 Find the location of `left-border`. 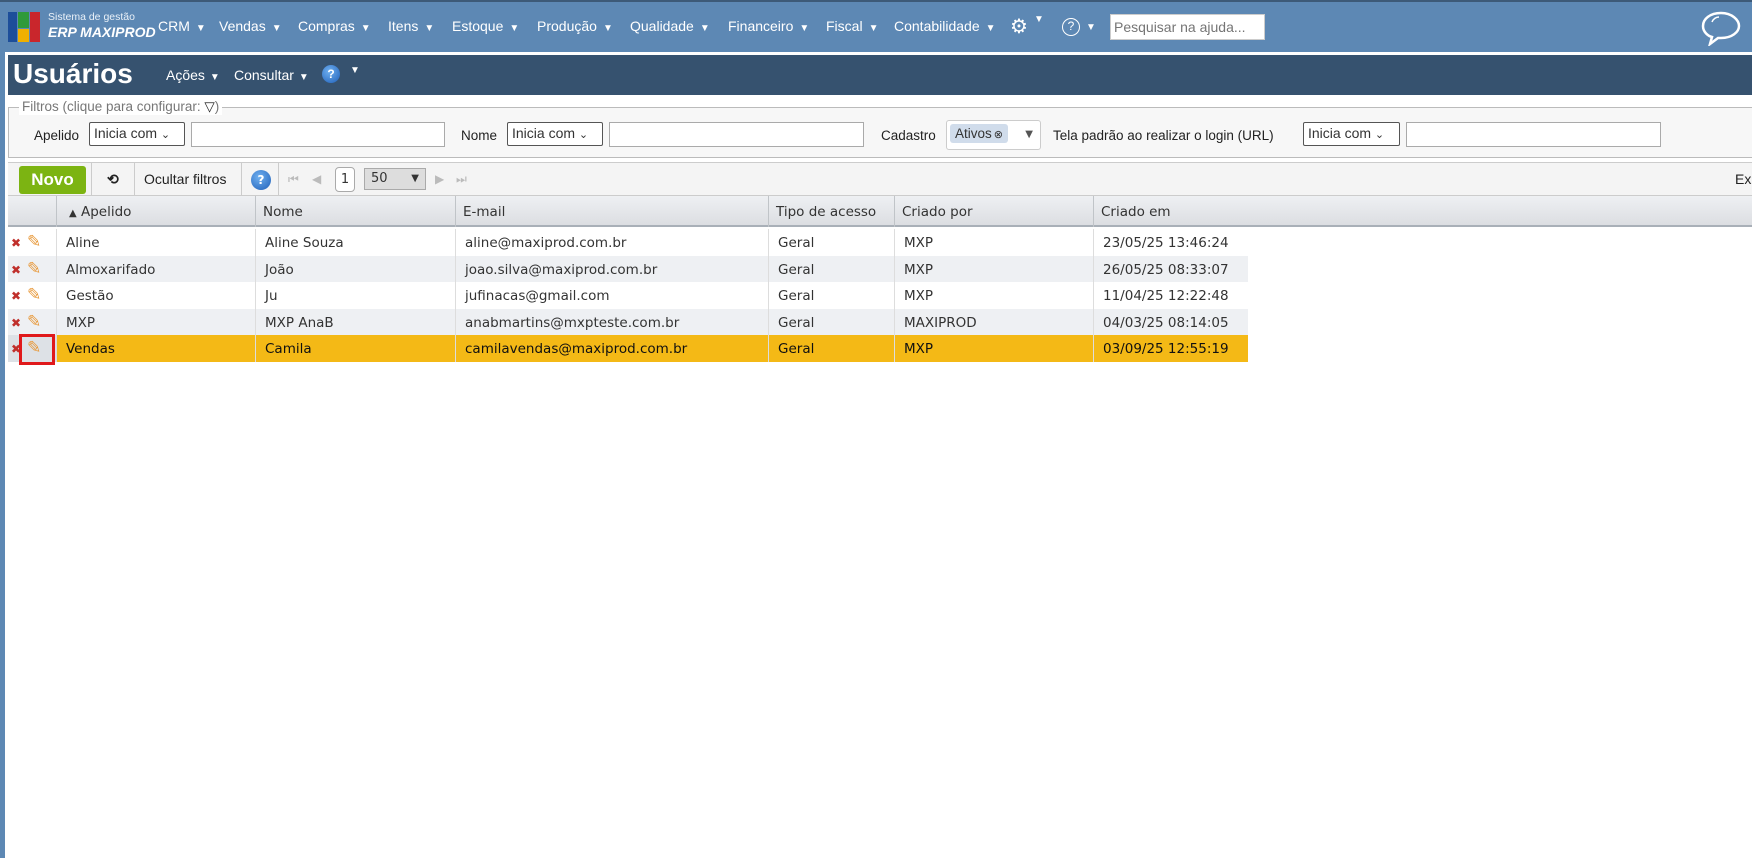

left-border is located at coordinates (2, 455).